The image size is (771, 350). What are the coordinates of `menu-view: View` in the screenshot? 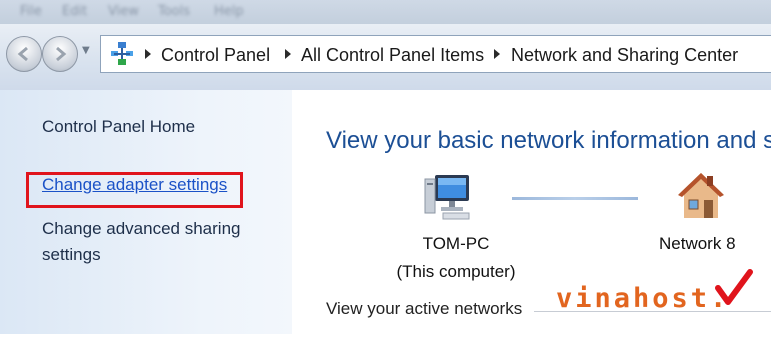 It's located at (123, 11).